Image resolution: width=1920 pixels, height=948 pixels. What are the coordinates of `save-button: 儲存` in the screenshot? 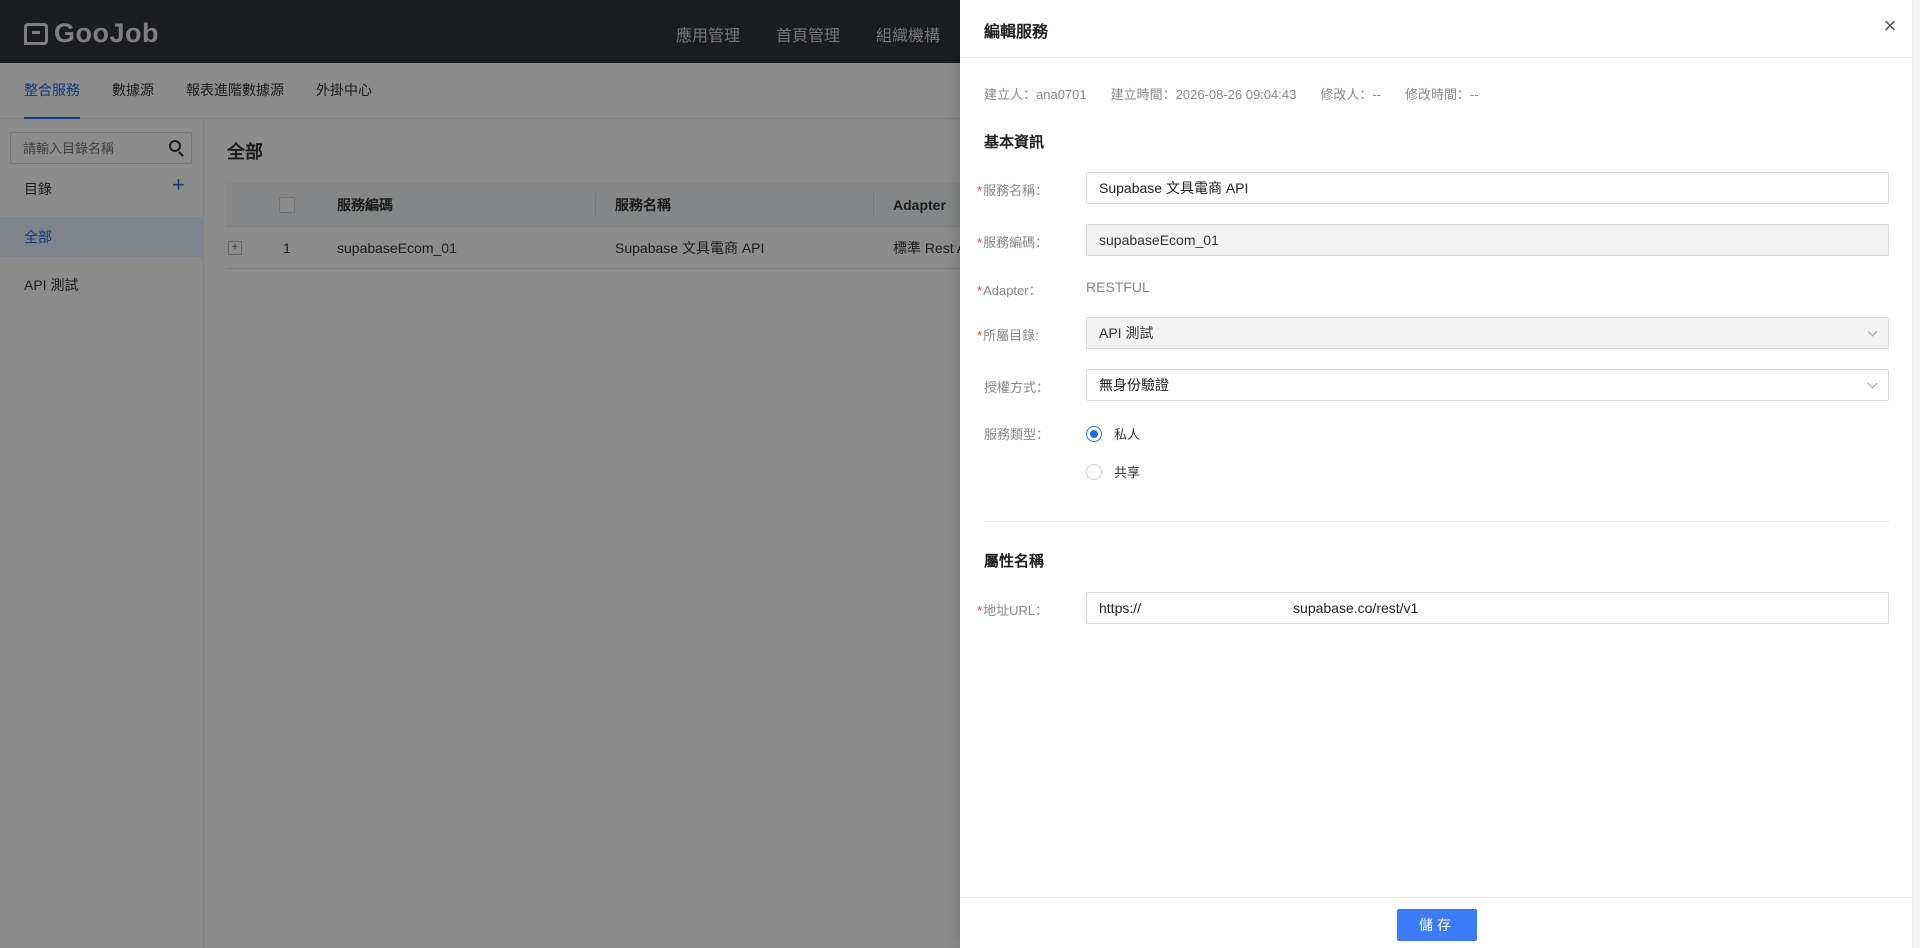 It's located at (1437, 925).